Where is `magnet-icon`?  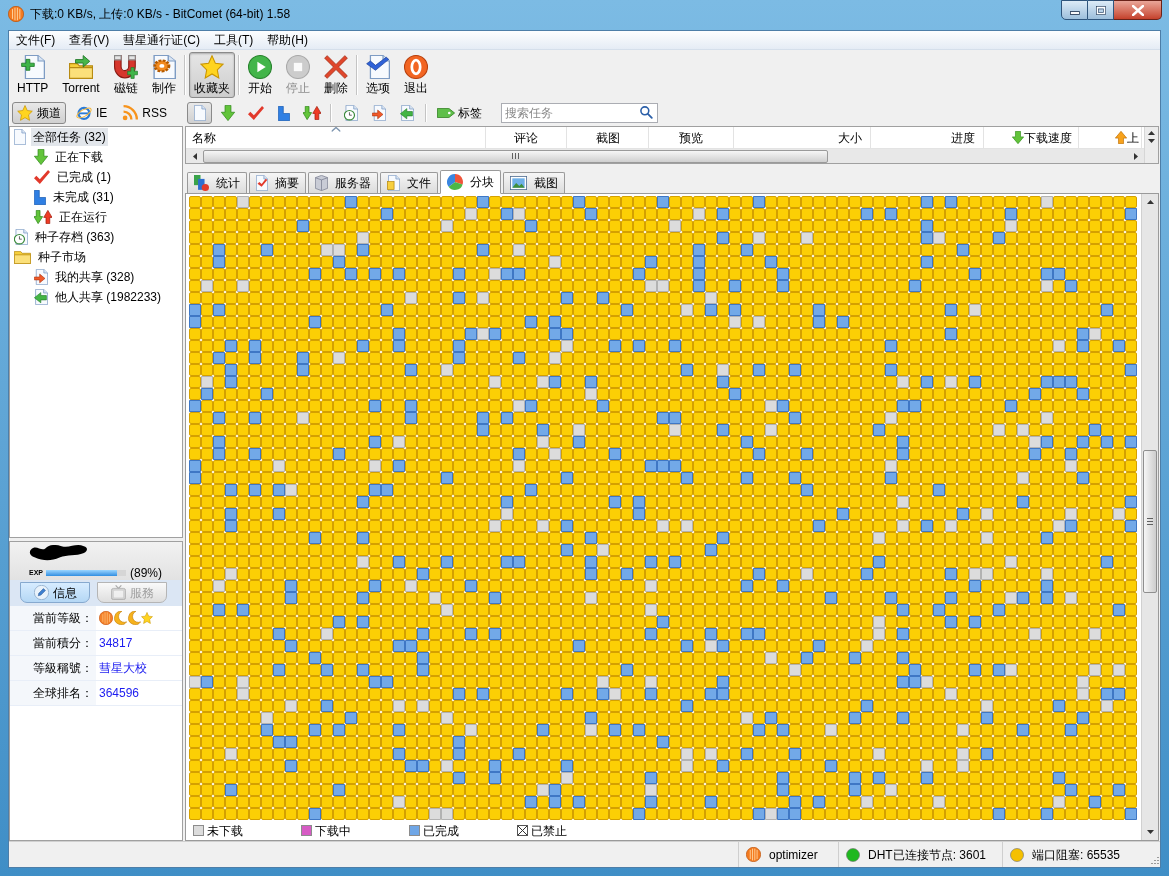
magnet-icon is located at coordinates (125, 67).